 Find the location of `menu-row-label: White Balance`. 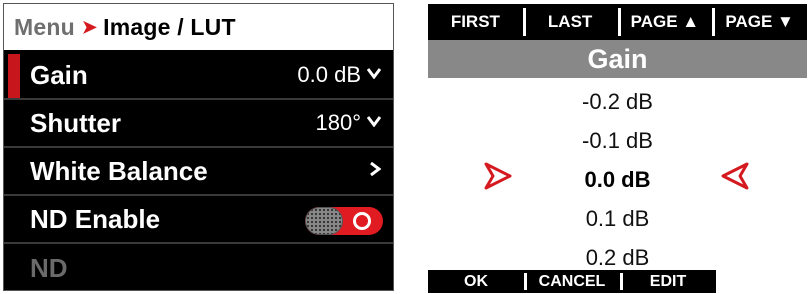

menu-row-label: White Balance is located at coordinates (119, 170).